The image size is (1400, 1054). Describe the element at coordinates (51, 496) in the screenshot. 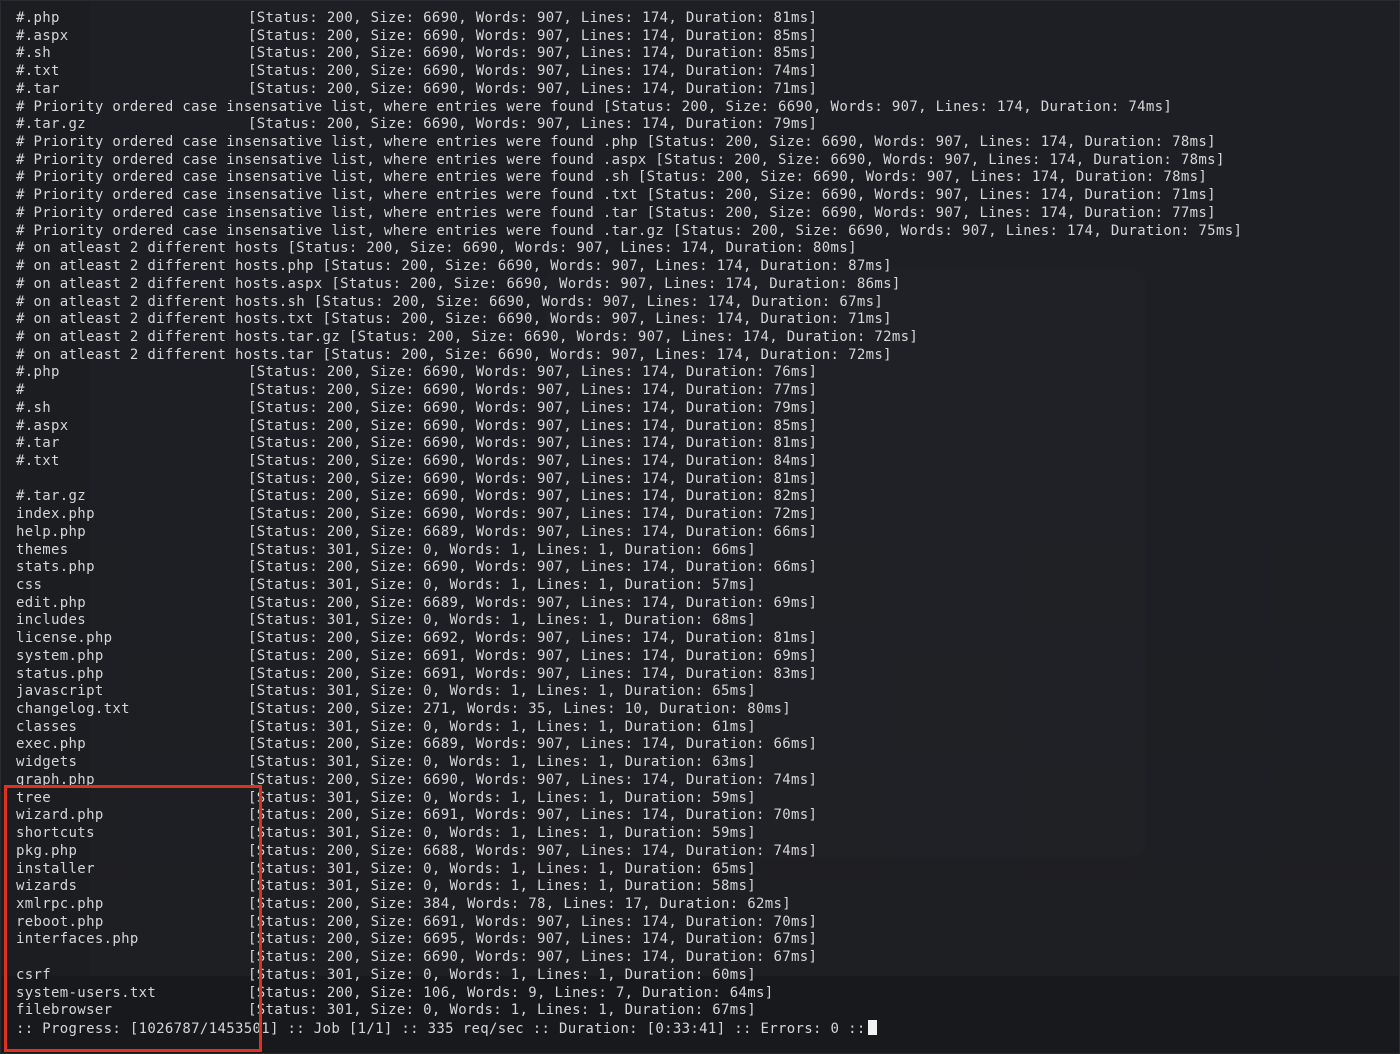

I see `result-path: #.tar.gz` at that location.